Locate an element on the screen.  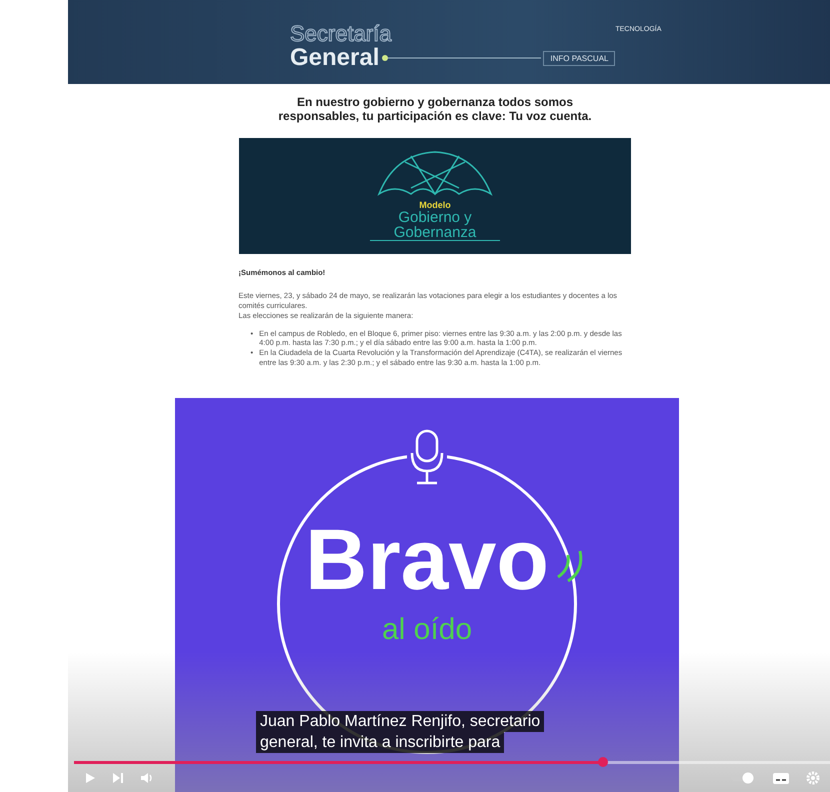
next-icon is located at coordinates (118, 778).